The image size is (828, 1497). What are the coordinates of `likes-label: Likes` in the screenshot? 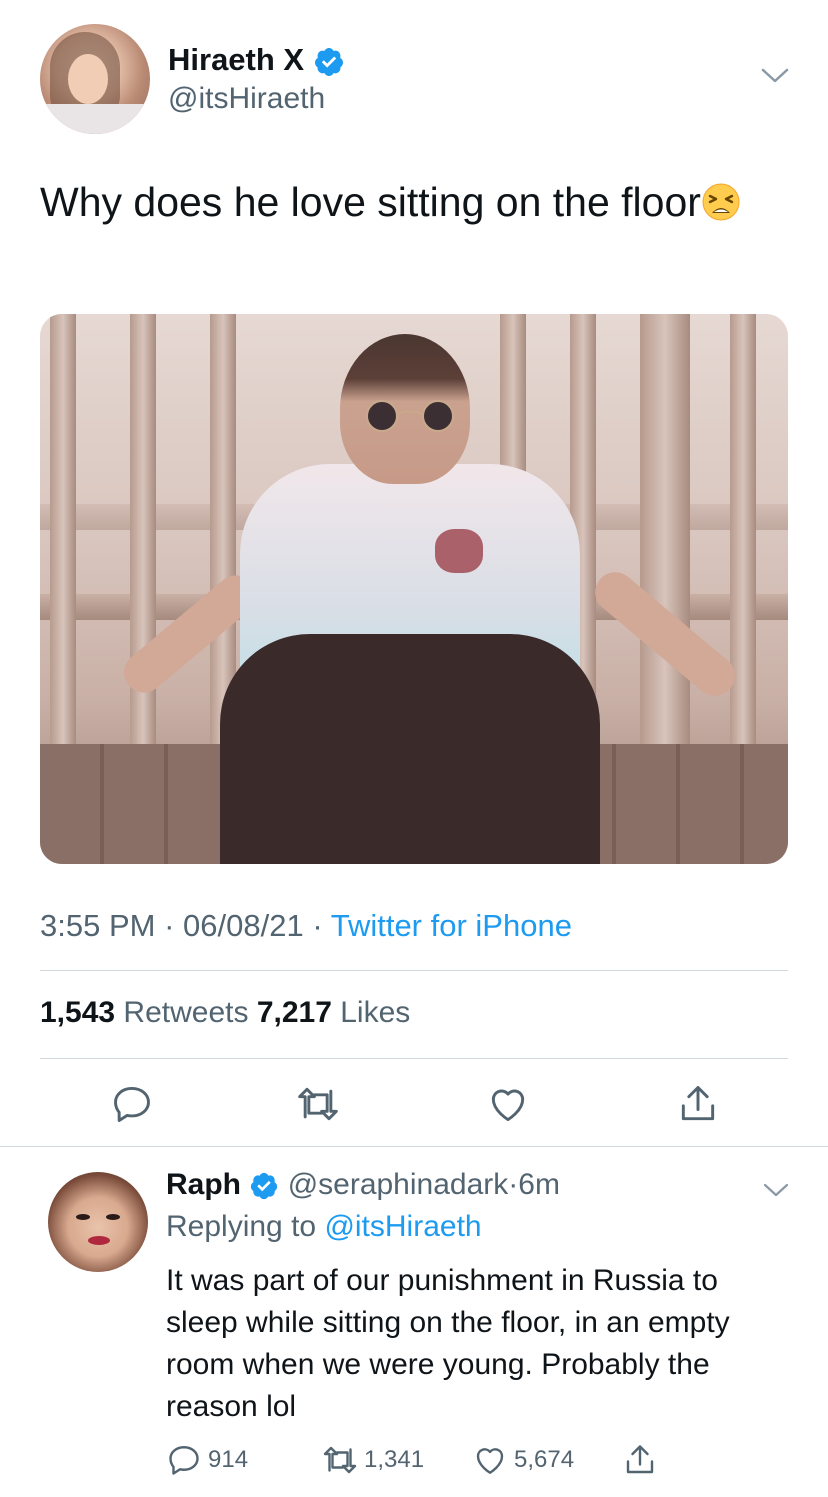 It's located at (375, 1012).